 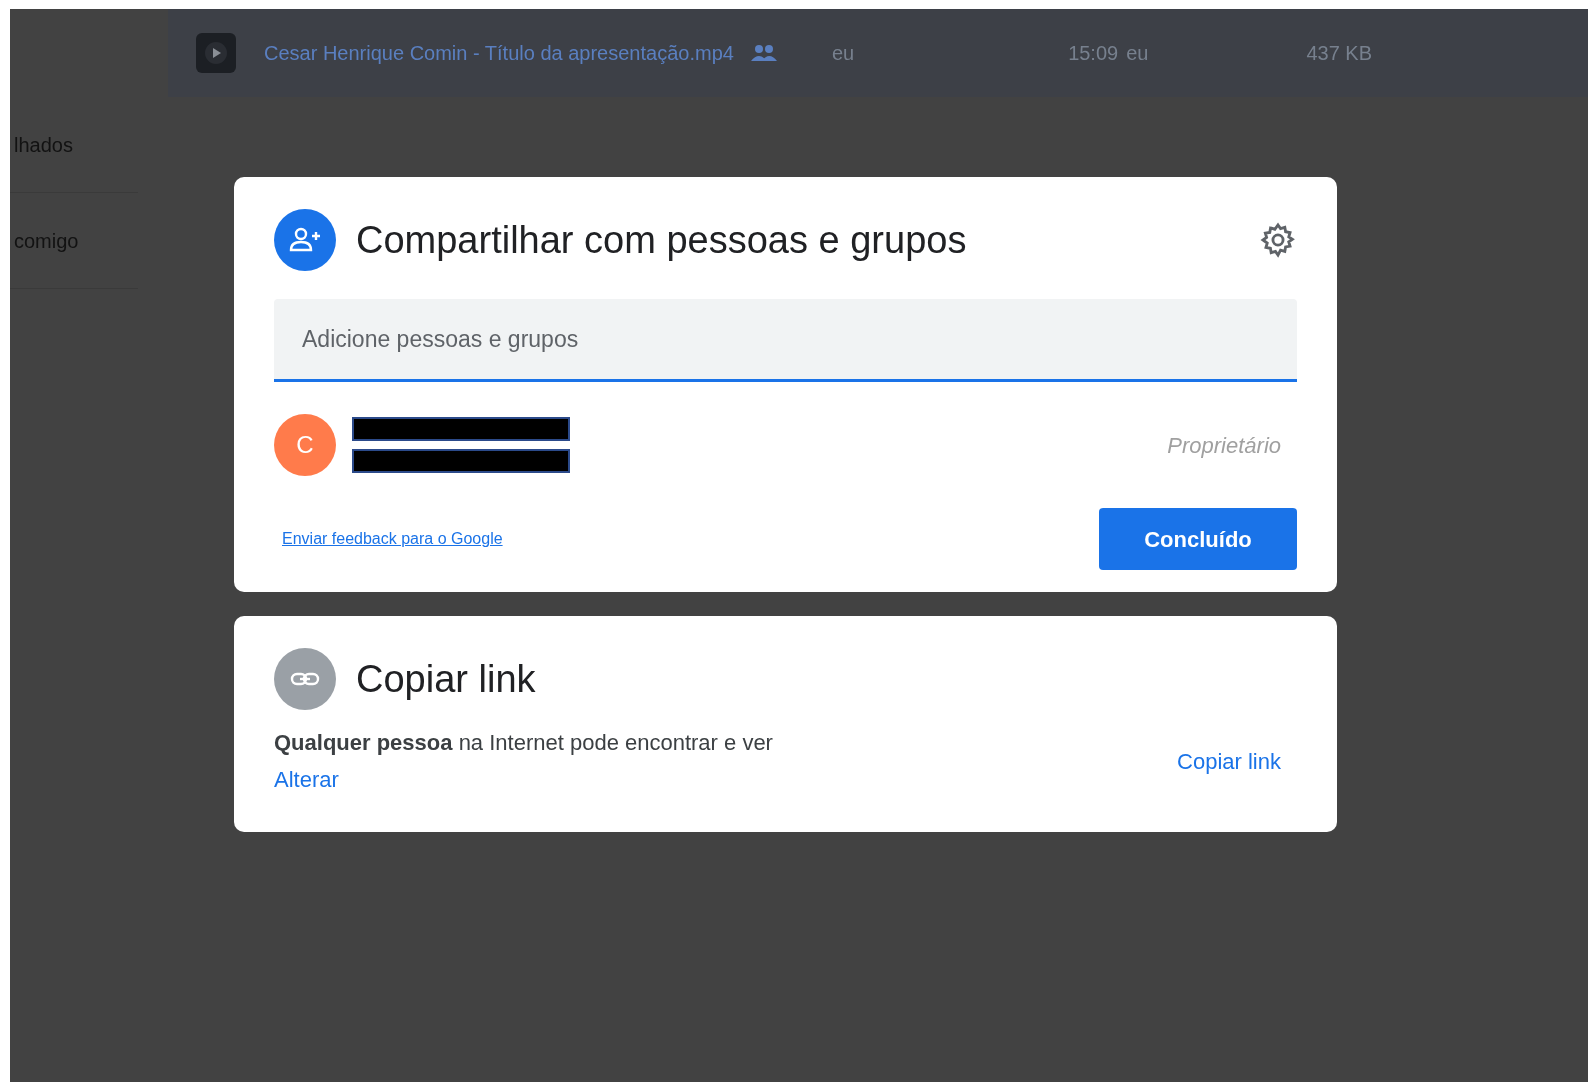 What do you see at coordinates (1198, 539) in the screenshot?
I see `done-button: Concluído` at bounding box center [1198, 539].